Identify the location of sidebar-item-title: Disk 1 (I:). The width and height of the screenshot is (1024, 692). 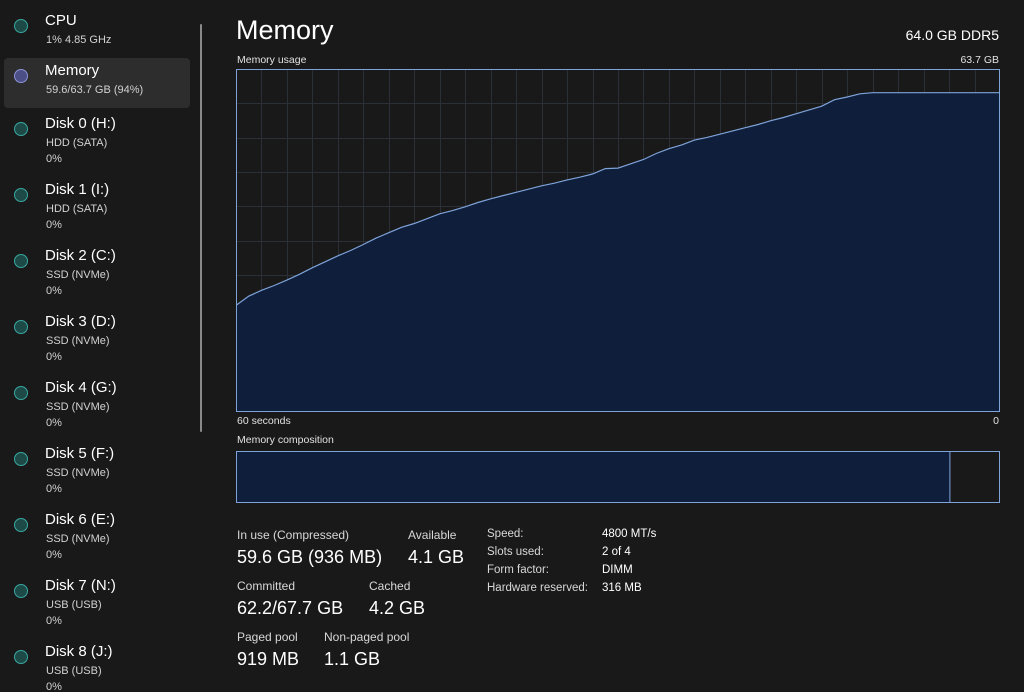
(77, 189).